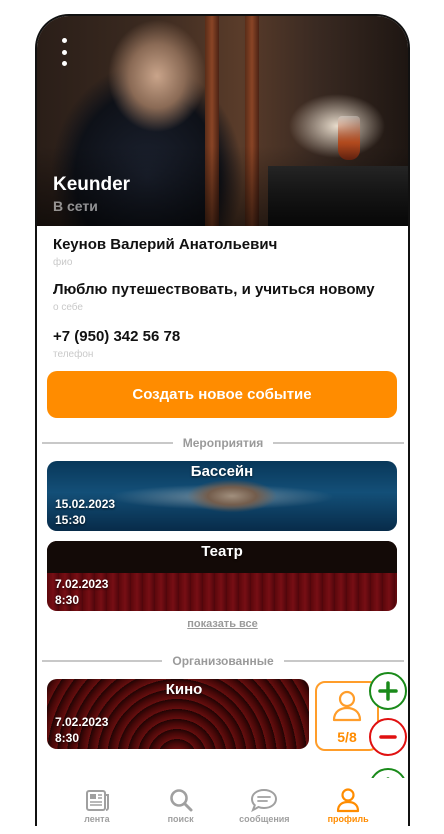  Describe the element at coordinates (64, 52) in the screenshot. I see `more-menu-icon` at that location.